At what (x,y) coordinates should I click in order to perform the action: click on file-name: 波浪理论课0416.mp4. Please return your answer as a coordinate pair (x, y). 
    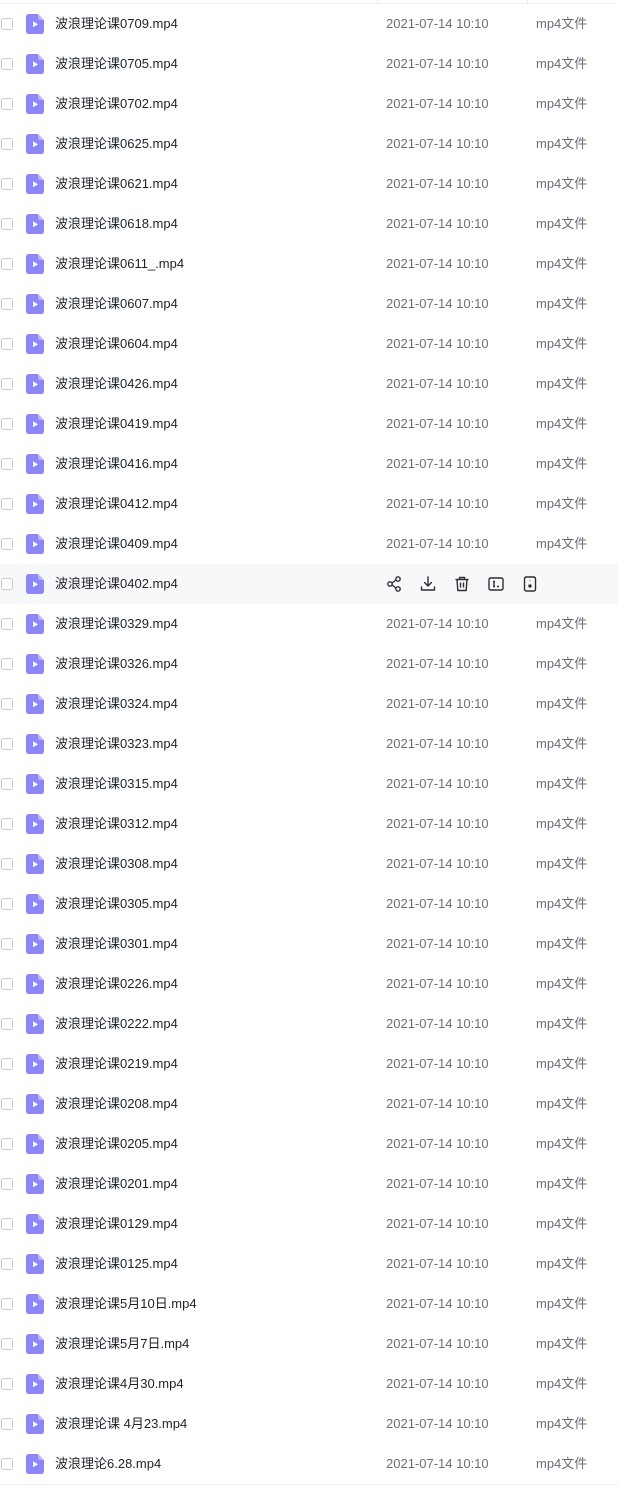
    Looking at the image, I should click on (116, 464).